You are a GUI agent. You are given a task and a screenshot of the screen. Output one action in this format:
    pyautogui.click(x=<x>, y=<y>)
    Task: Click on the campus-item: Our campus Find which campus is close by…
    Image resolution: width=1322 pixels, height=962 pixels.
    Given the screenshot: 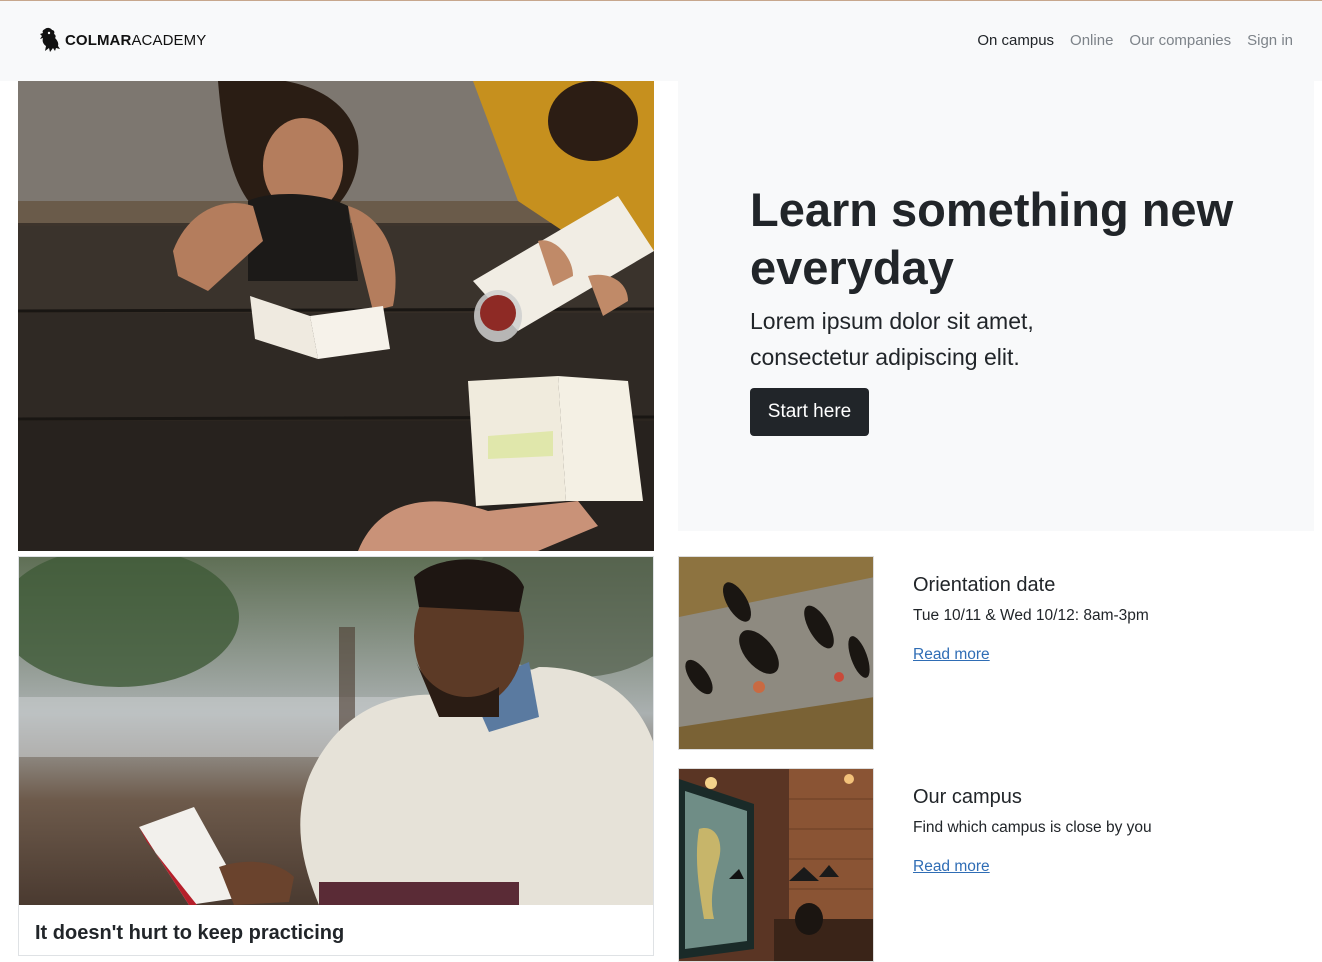 What is the action you would take?
    pyautogui.click(x=1103, y=830)
    